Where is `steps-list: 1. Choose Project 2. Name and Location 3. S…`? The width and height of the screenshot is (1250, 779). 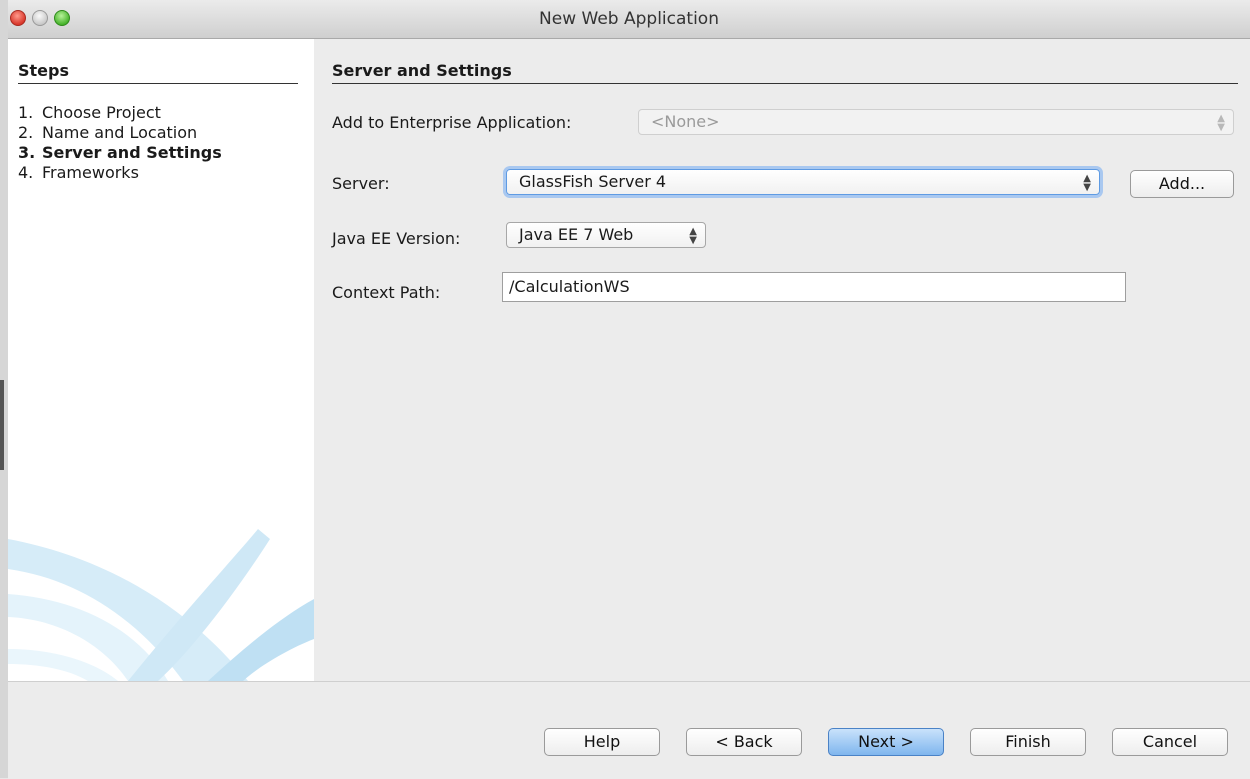
steps-list: 1. Choose Project 2. Name and Location 3. S… is located at coordinates (120, 143).